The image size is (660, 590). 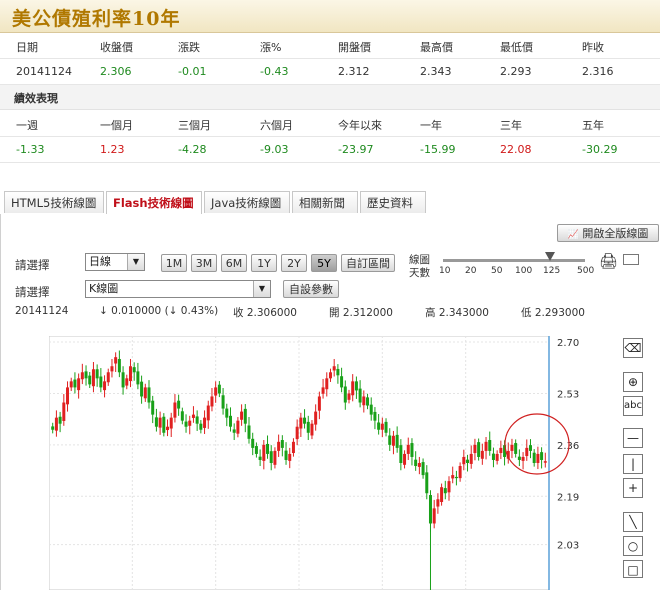 I want to click on y-tick-label: 2.03, so click(x=568, y=546).